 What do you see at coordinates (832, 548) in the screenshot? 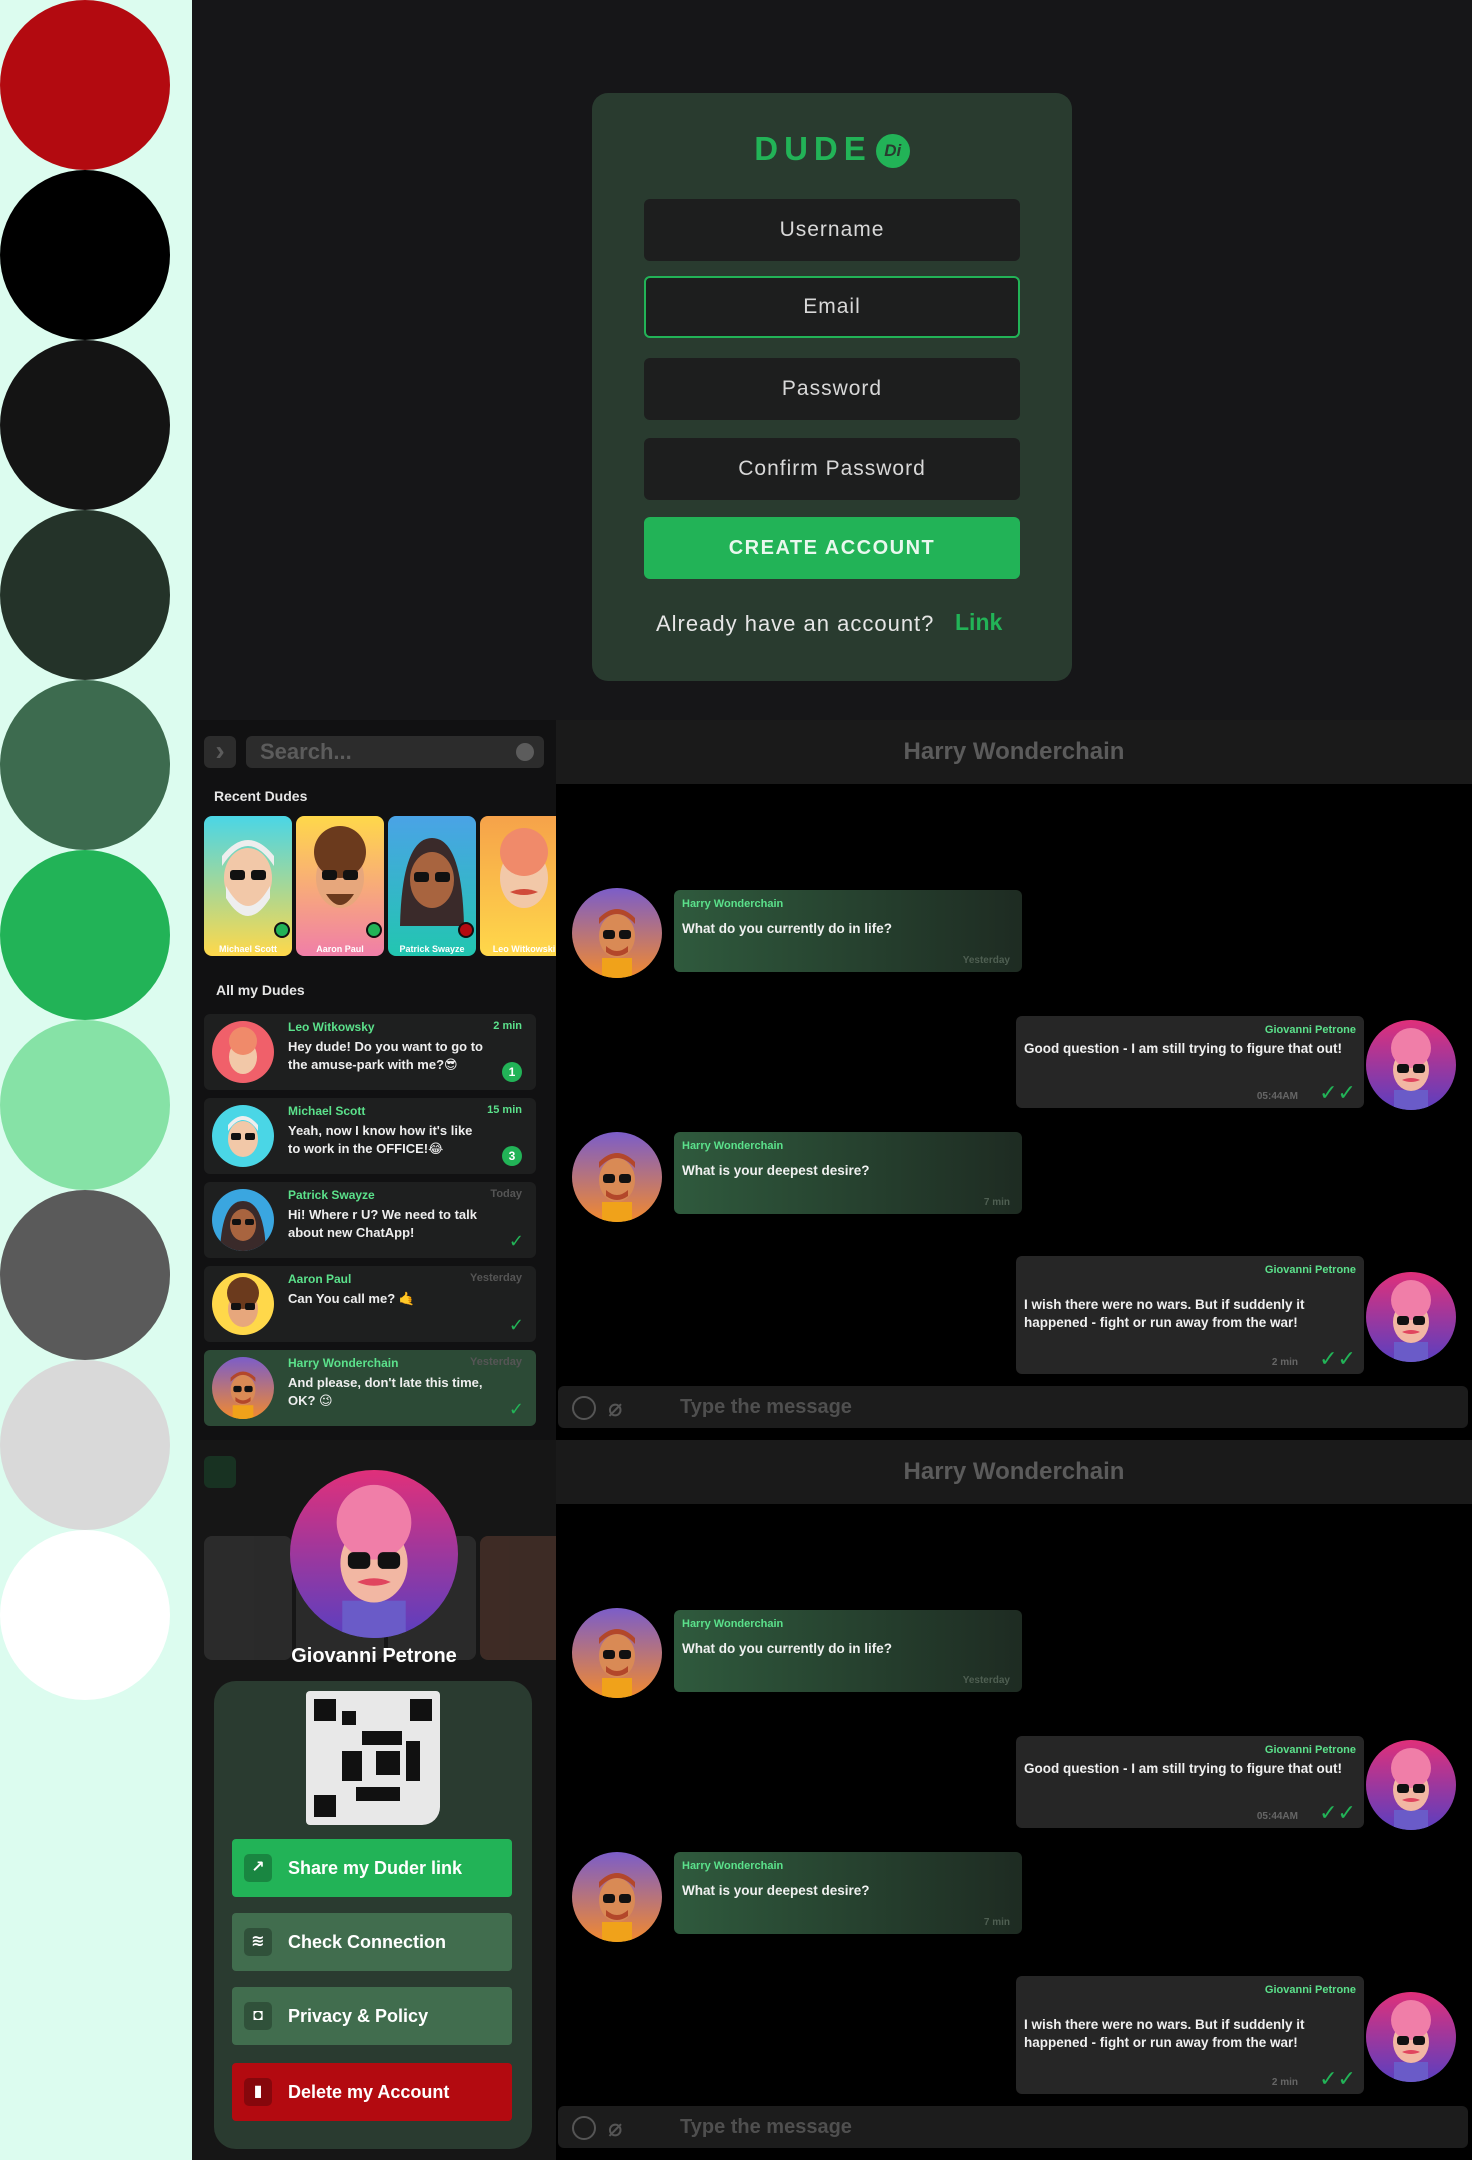
I see `create-account-button: CREATE ACCOUNT` at bounding box center [832, 548].